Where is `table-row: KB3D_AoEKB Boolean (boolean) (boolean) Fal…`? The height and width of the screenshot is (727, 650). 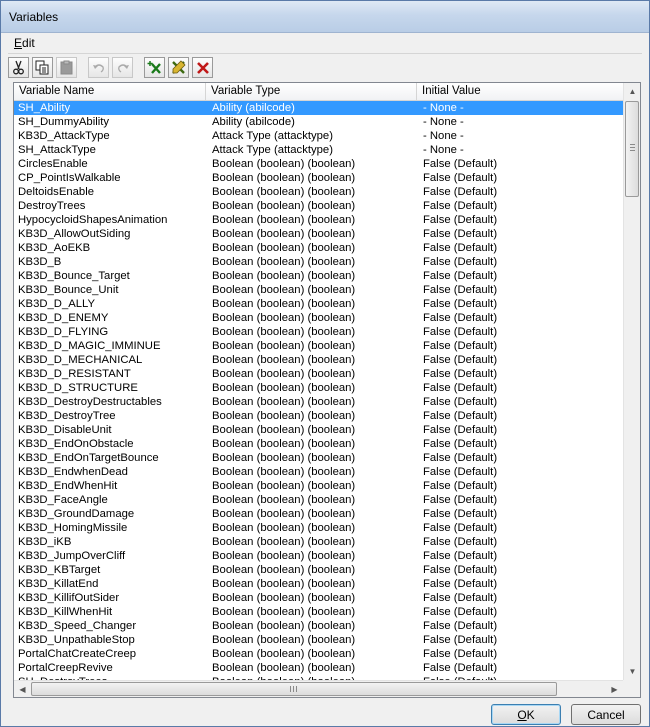 table-row: KB3D_AoEKB Boolean (boolean) (boolean) Fal… is located at coordinates (318, 248).